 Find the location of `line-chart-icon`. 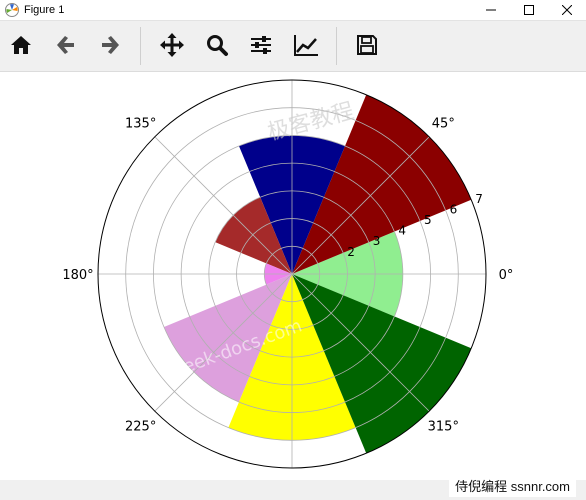

line-chart-icon is located at coordinates (306, 45).